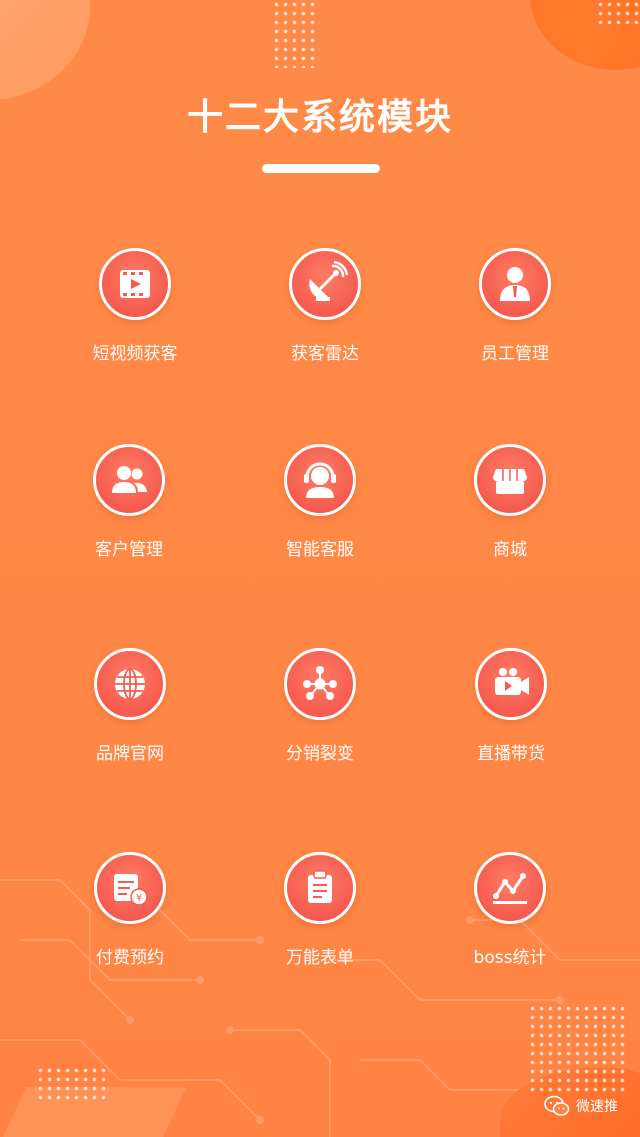 This screenshot has width=640, height=1137. I want to click on module-label: 品牌官网, so click(130, 754).